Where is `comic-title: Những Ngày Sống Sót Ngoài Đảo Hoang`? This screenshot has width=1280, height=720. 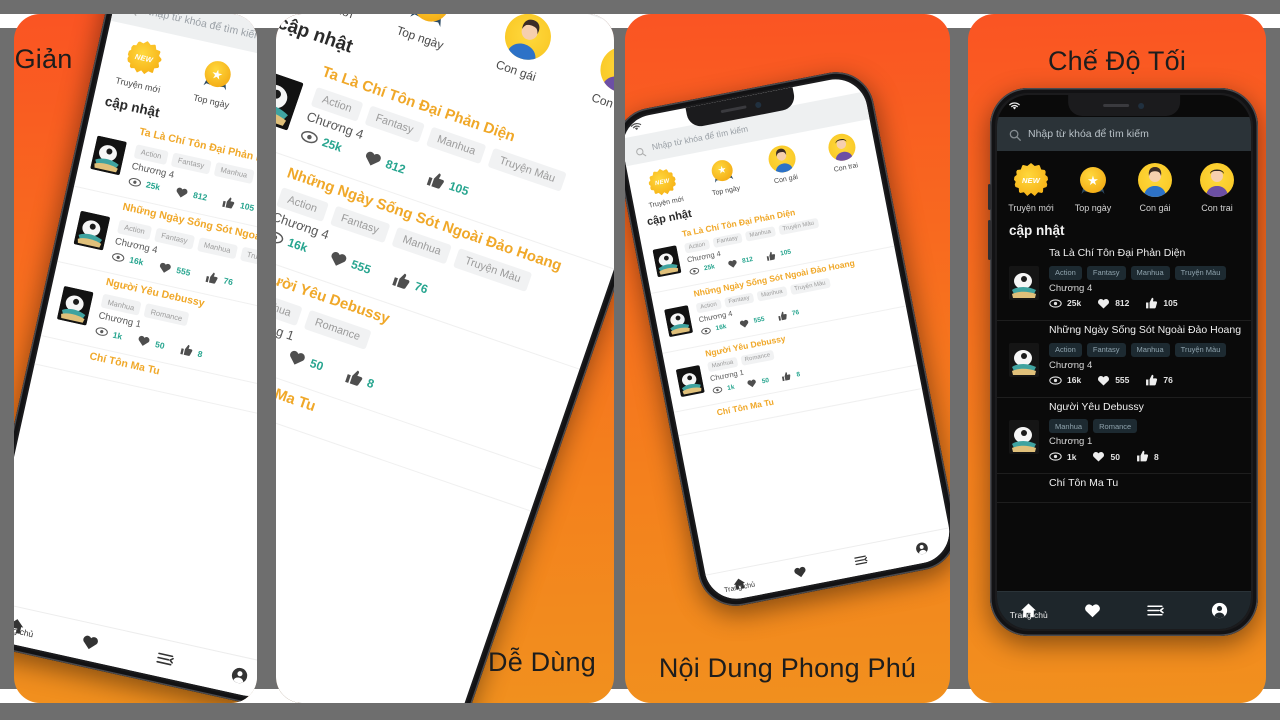 comic-title: Những Ngày Sống Sót Ngoài Đảo Hoang is located at coordinates (1125, 331).